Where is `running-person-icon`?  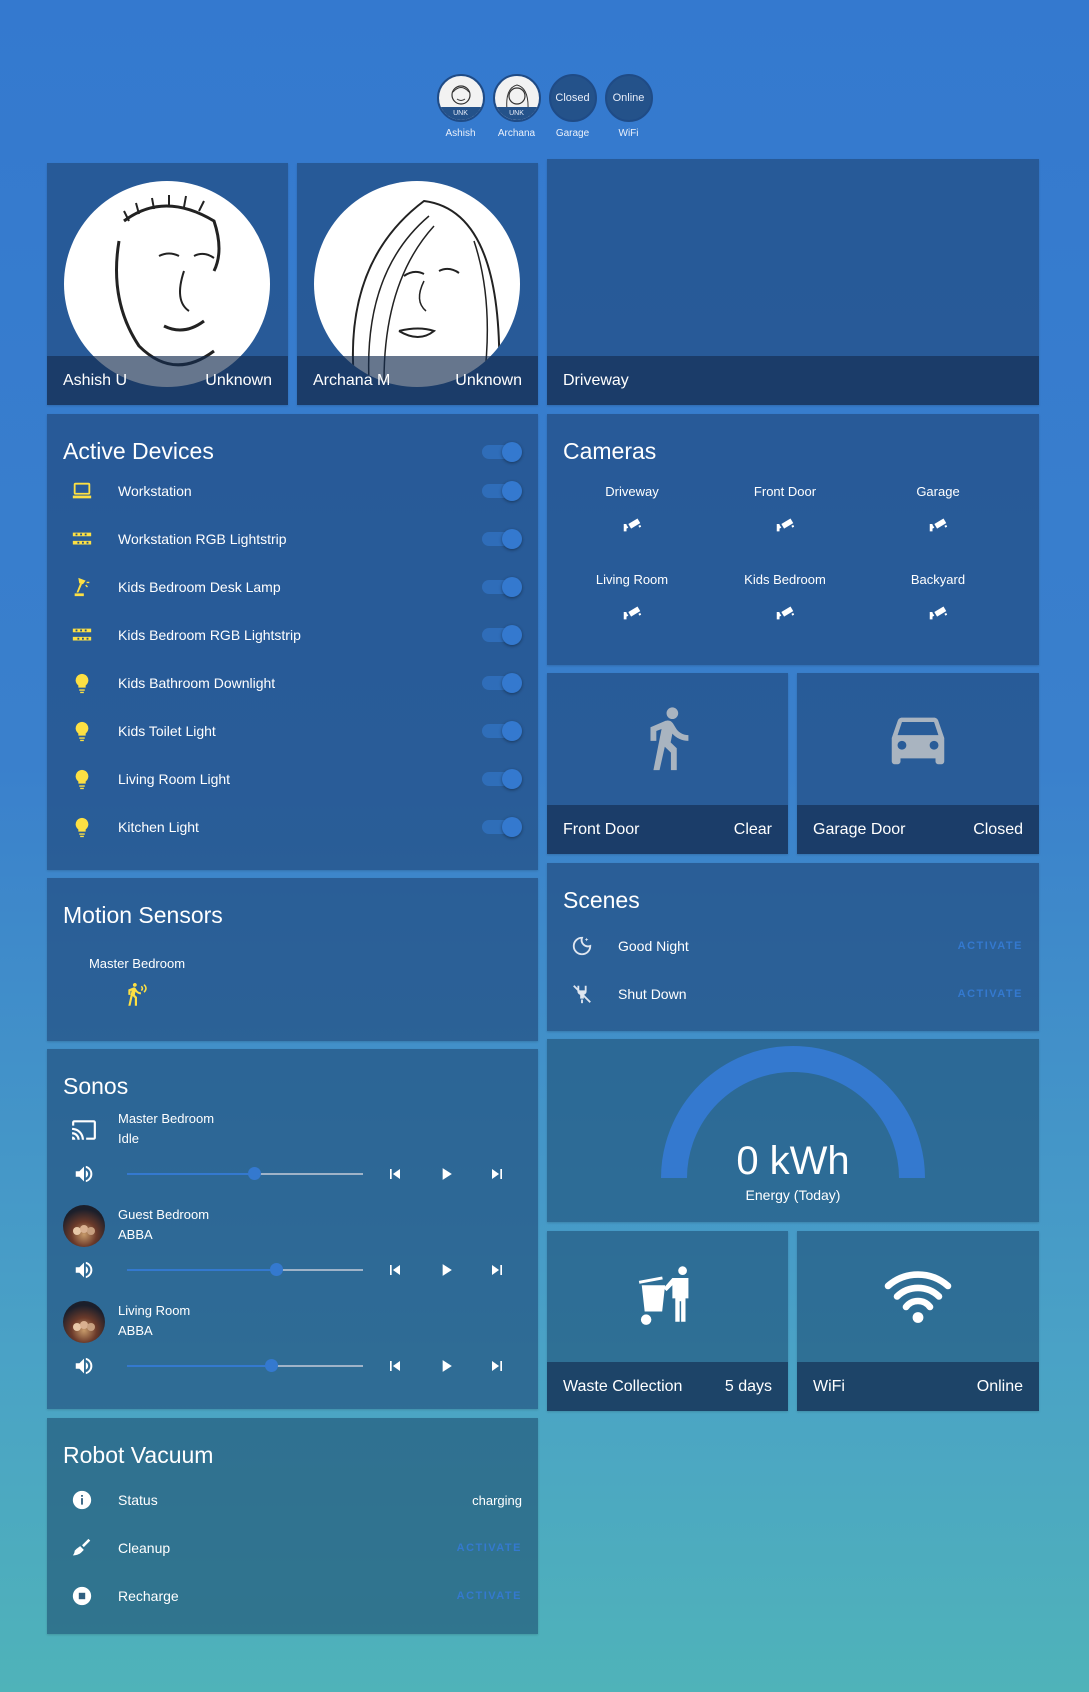
running-person-icon is located at coordinates (667, 738).